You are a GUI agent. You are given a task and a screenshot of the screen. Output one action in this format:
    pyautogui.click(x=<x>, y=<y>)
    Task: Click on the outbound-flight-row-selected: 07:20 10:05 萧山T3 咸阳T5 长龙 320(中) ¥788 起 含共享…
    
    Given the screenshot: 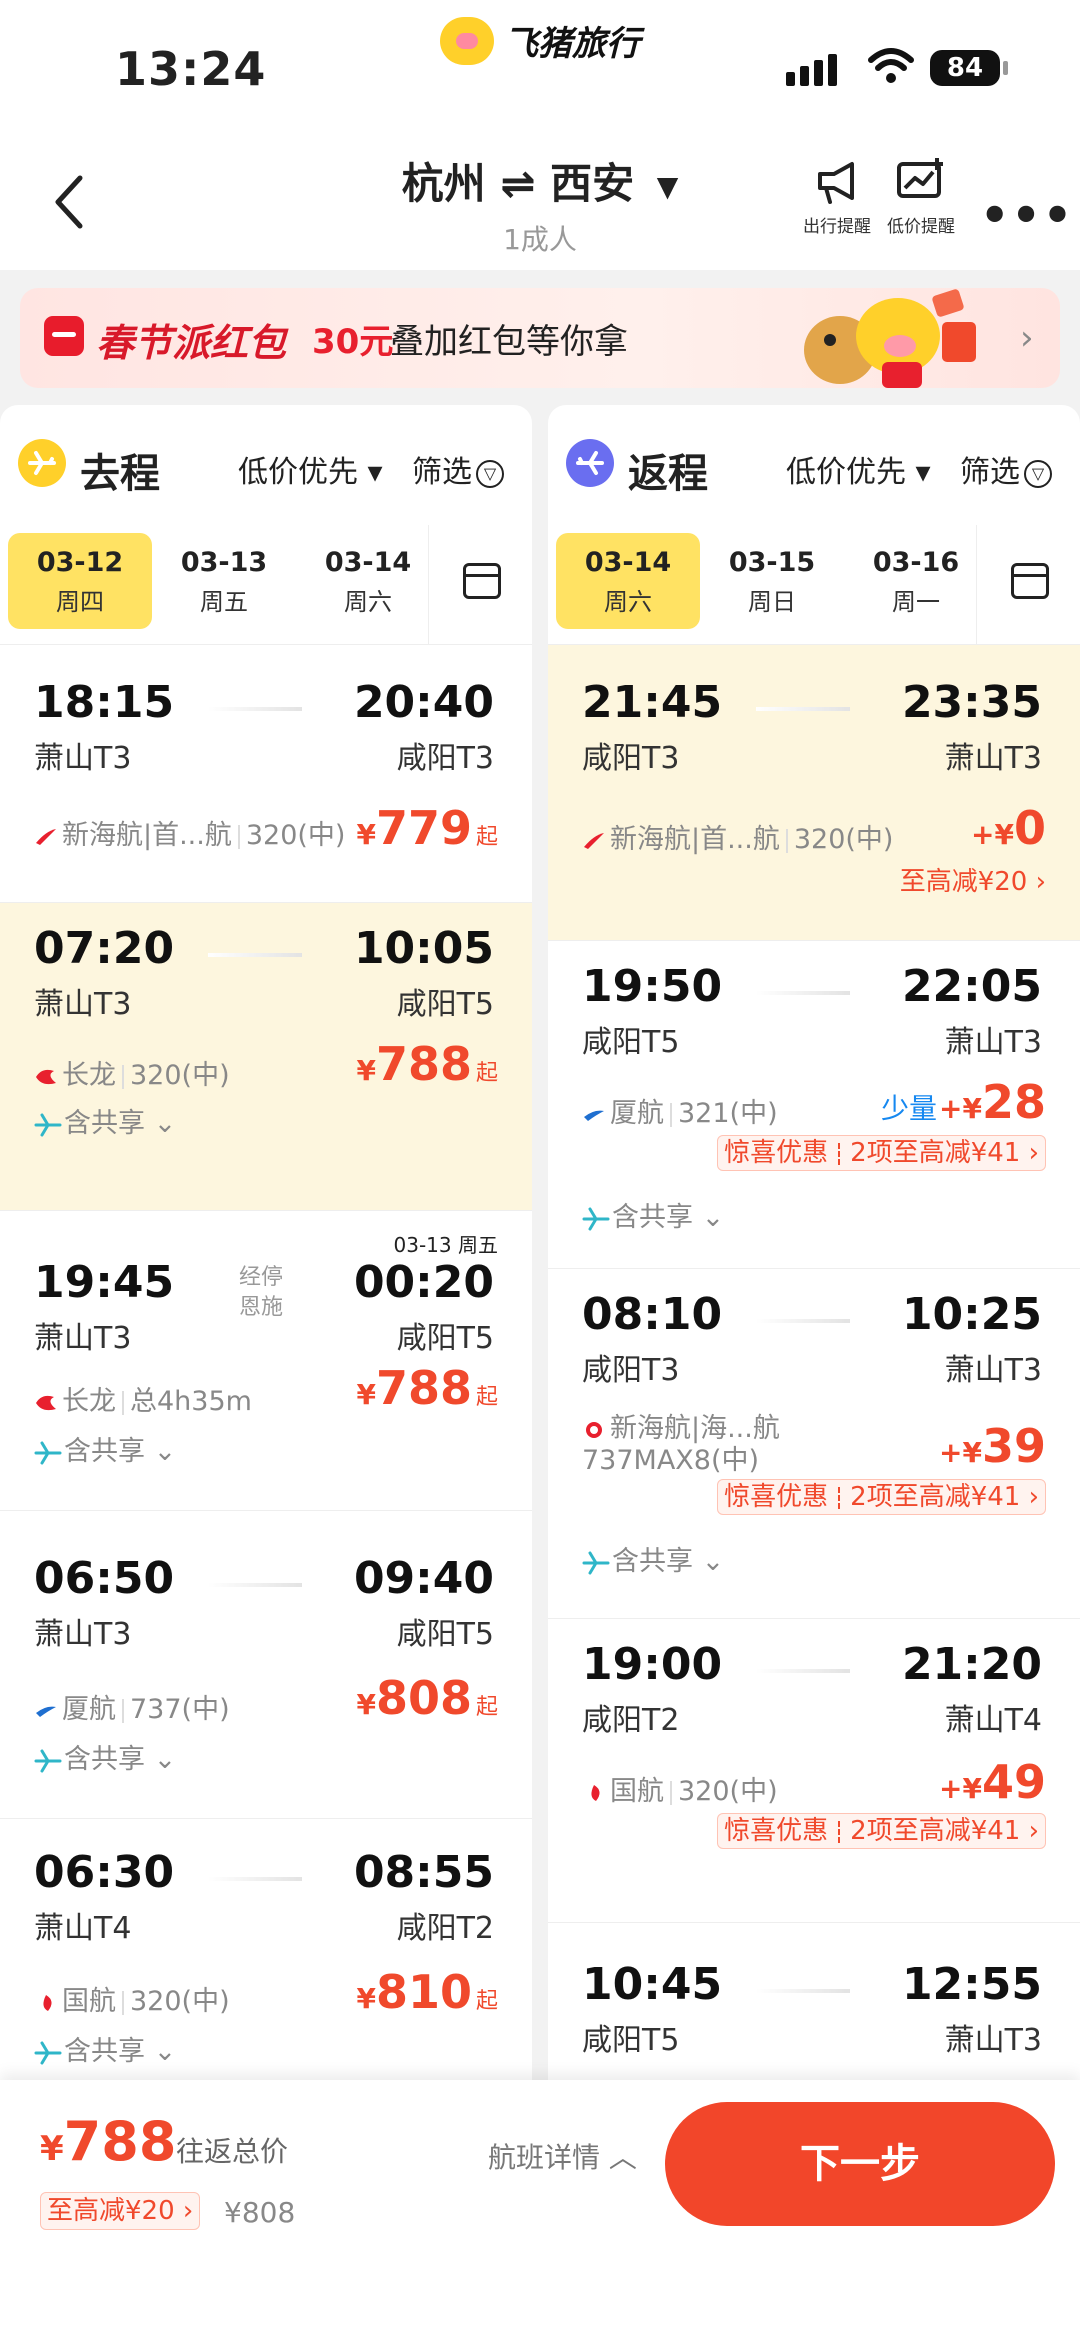 What is the action you would take?
    pyautogui.click(x=266, y=1057)
    